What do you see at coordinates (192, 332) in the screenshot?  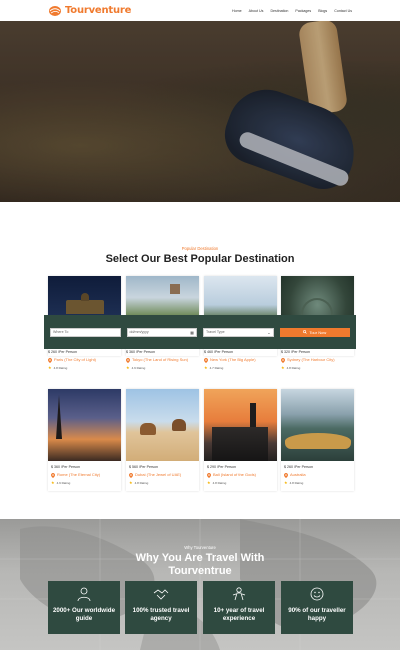 I see `calendar-icon: ▦` at bounding box center [192, 332].